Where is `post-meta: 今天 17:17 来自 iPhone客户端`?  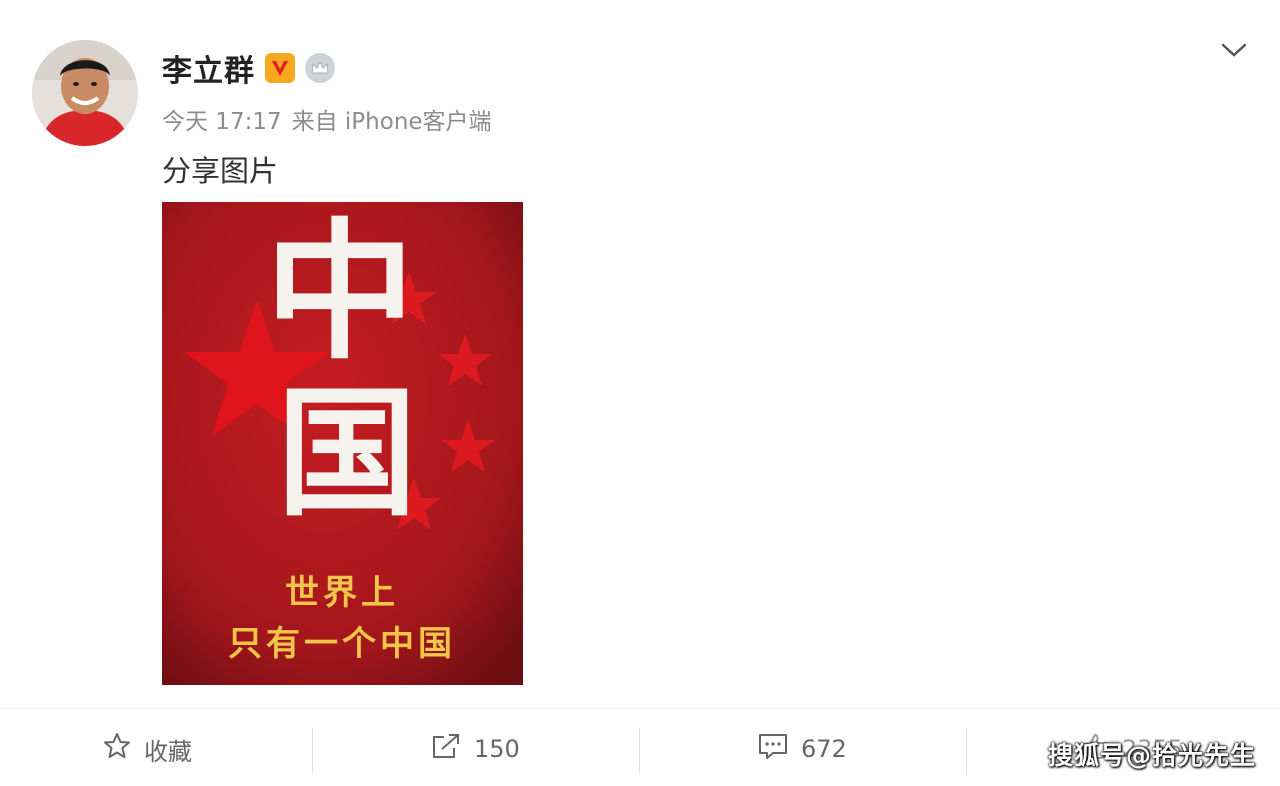
post-meta: 今天 17:17 来自 iPhone客户端 is located at coordinates (327, 119).